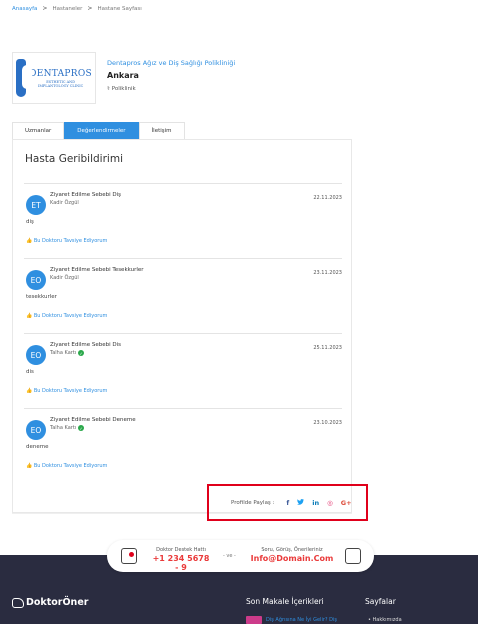  I want to click on support-block: Doktor Destek Hattı +1 234 5678 - 9, so click(181, 559).